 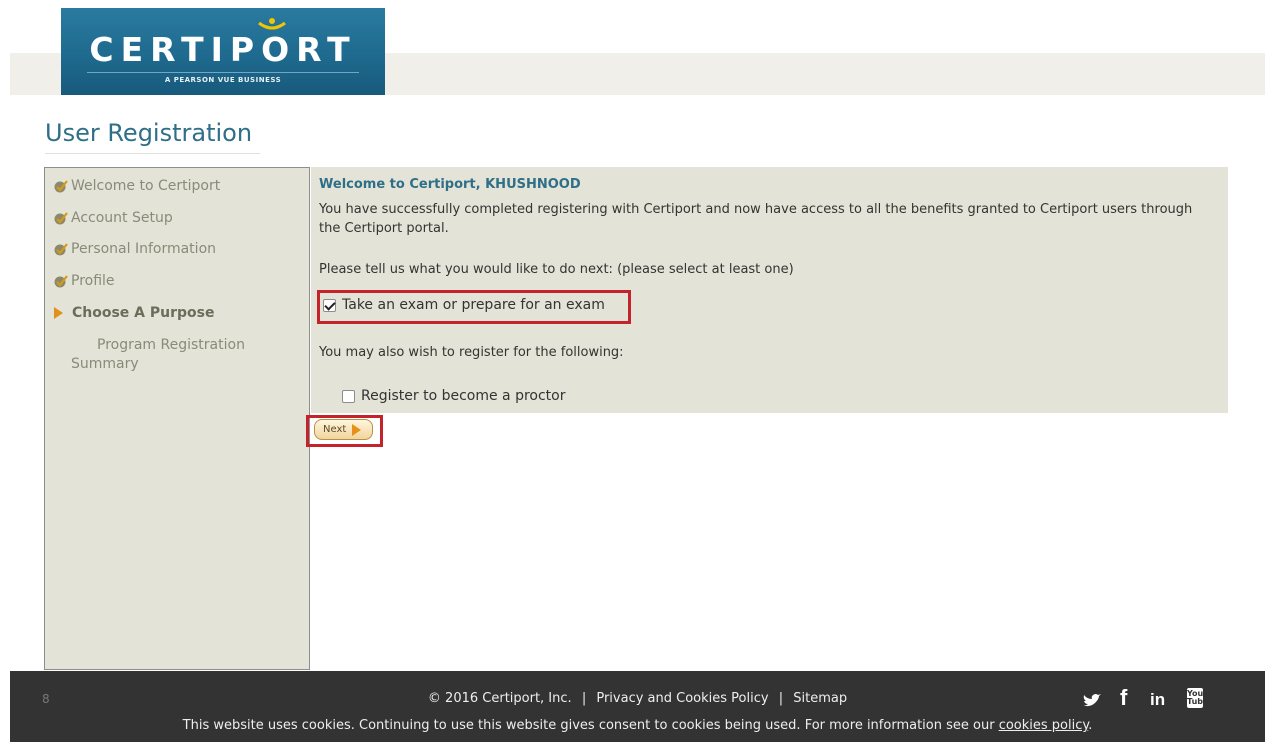 I want to click on cookies-policy-link: cookies policy, so click(x=1044, y=725).